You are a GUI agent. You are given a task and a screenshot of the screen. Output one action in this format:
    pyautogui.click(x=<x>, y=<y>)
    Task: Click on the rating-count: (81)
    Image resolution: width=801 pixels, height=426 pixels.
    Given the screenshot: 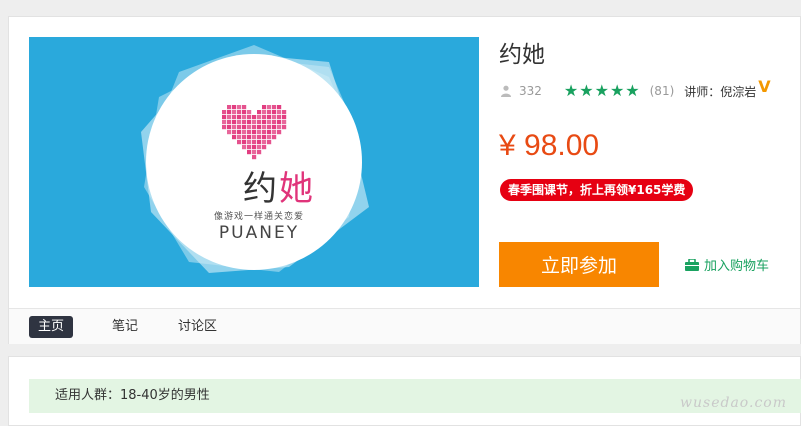 What is the action you would take?
    pyautogui.click(x=662, y=91)
    